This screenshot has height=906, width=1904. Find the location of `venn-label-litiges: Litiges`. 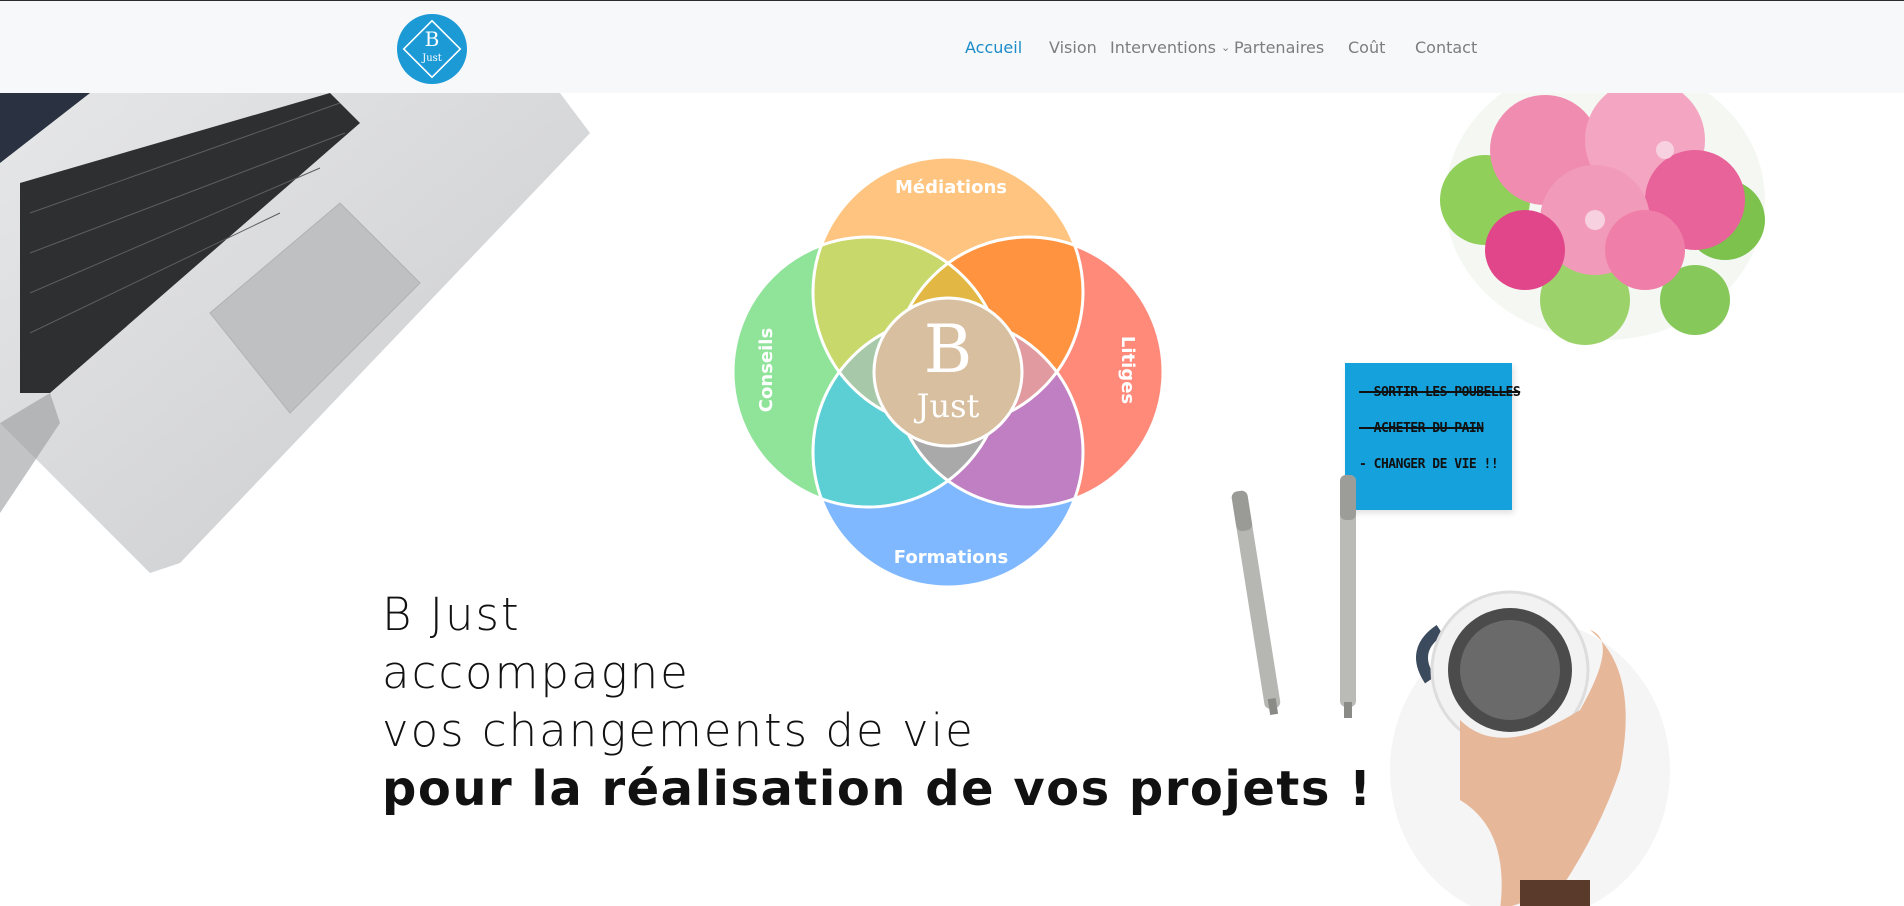

venn-label-litiges: Litiges is located at coordinates (1127, 370).